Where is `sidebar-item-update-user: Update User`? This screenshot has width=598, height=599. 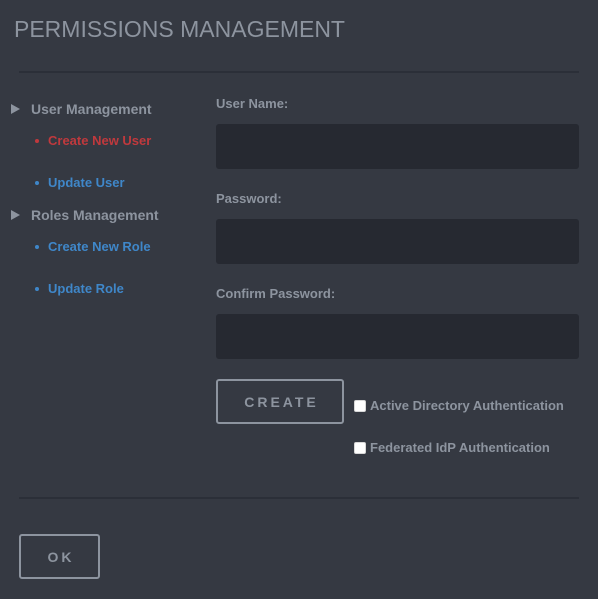 sidebar-item-update-user: Update User is located at coordinates (80, 182).